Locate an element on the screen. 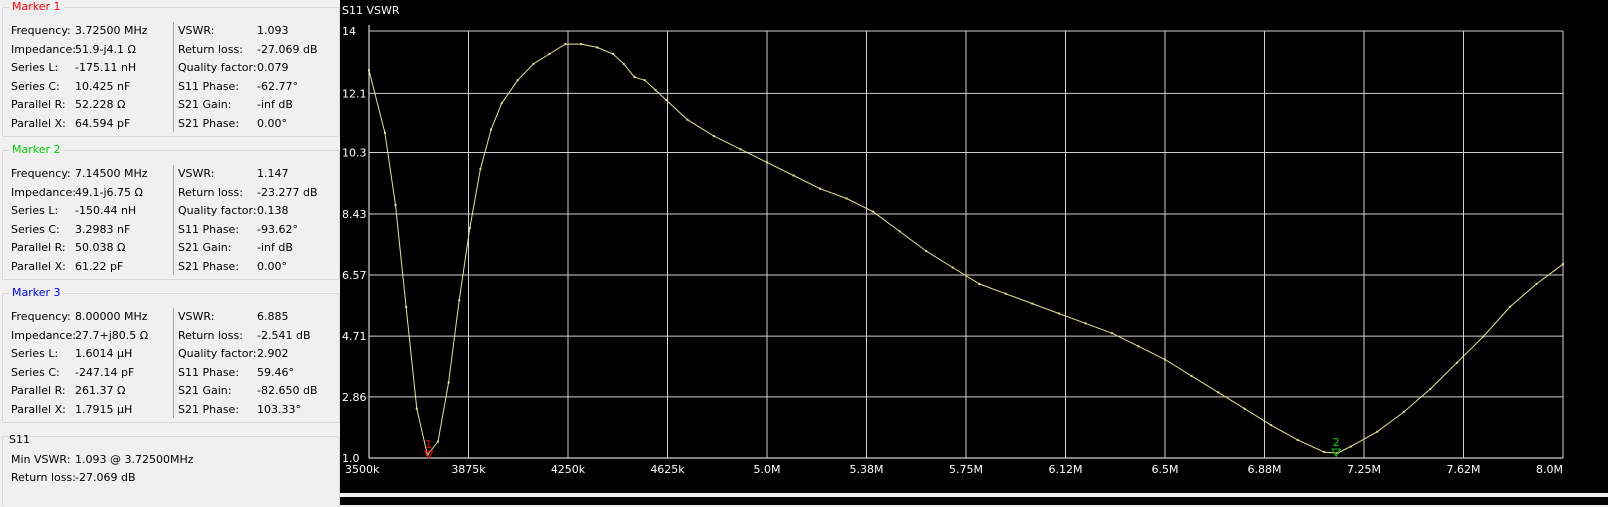 The height and width of the screenshot is (507, 1608). x-tick-label: 5.38M is located at coordinates (867, 469).